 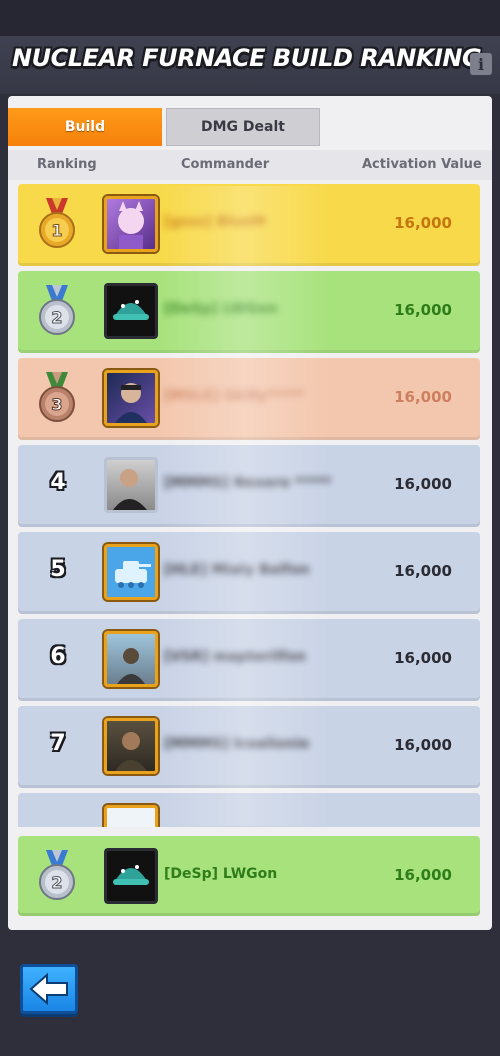 I want to click on tab-dmg-dealt: DMG Dealt, so click(x=243, y=127).